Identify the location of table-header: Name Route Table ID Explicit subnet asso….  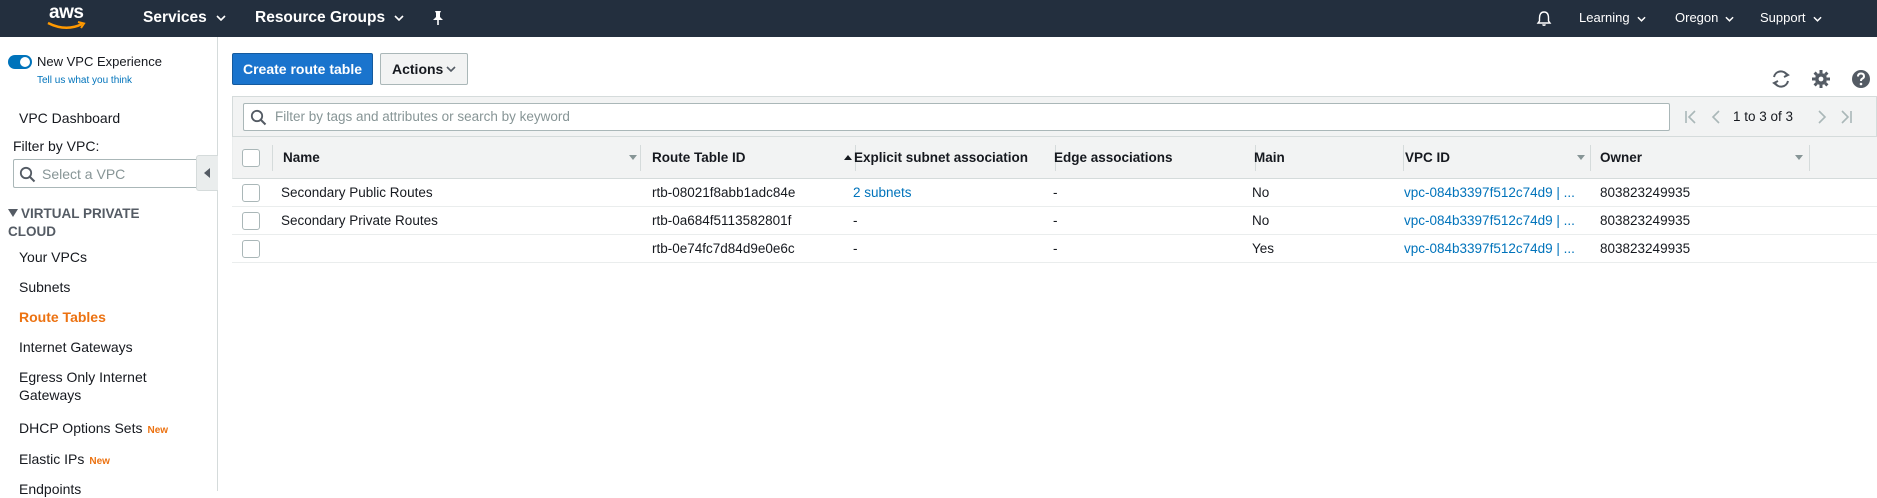
(1054, 158).